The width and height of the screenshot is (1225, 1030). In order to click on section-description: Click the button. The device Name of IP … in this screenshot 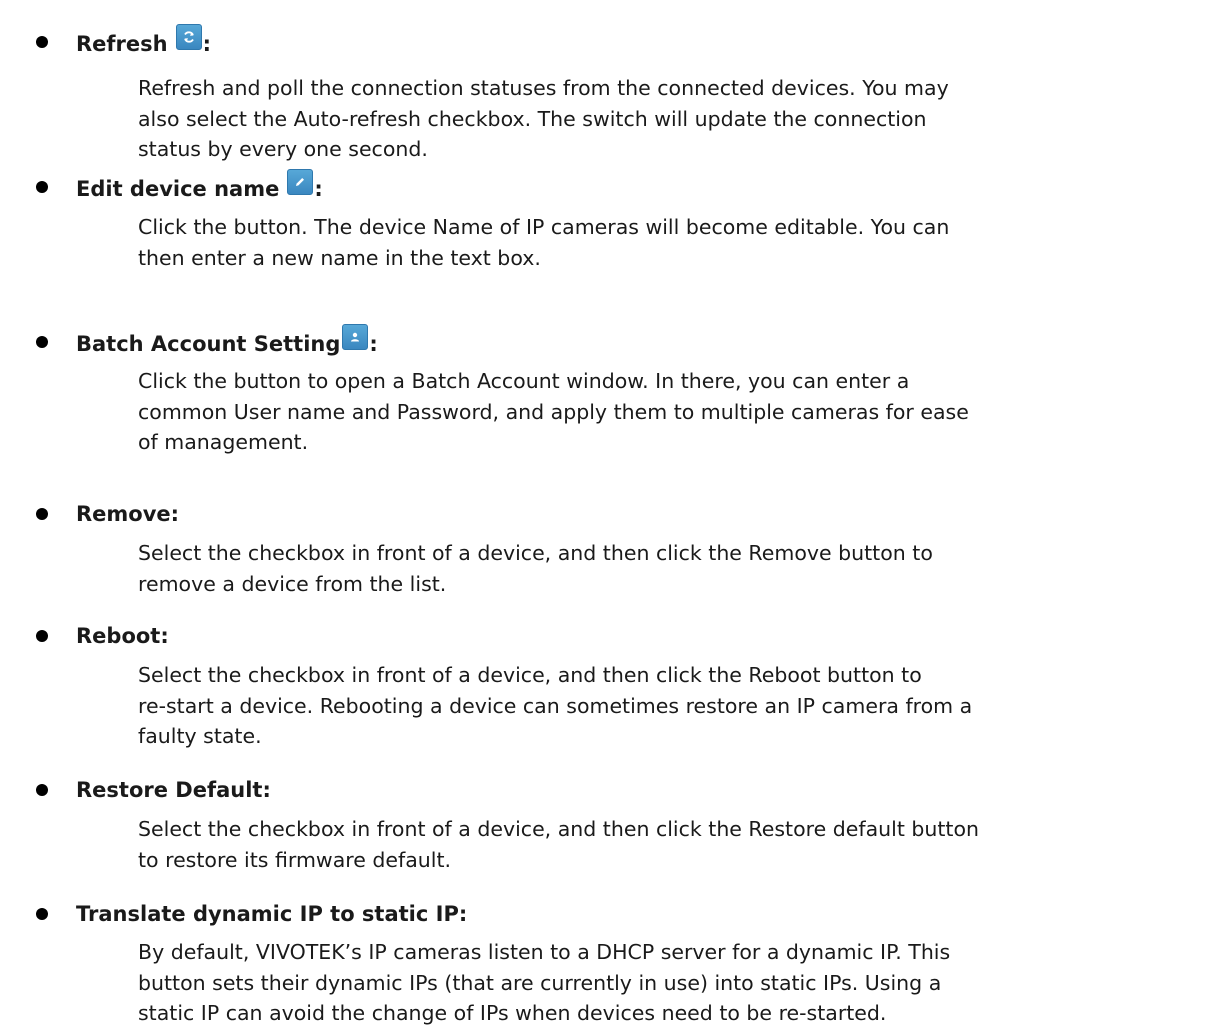, I will do `click(544, 242)`.